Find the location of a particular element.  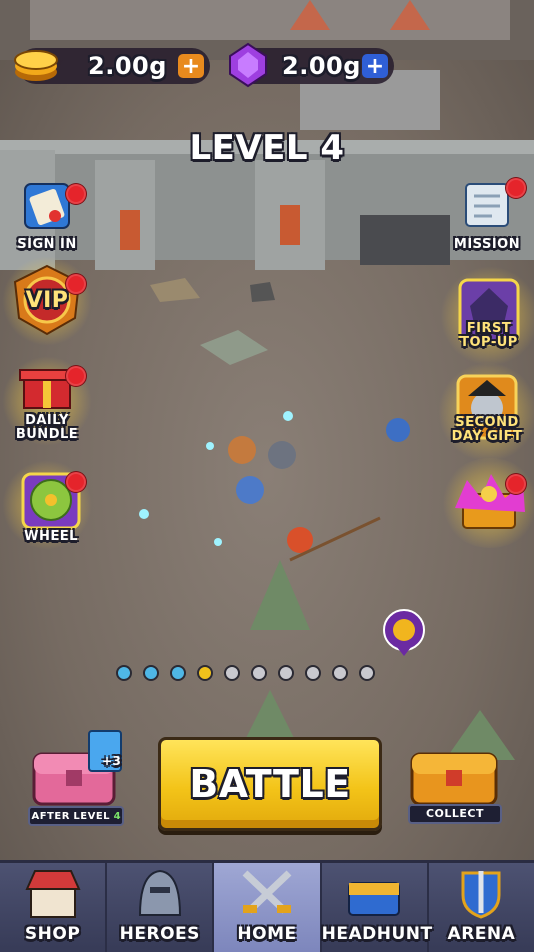

gold-amount: 2.00g is located at coordinates (127, 66).